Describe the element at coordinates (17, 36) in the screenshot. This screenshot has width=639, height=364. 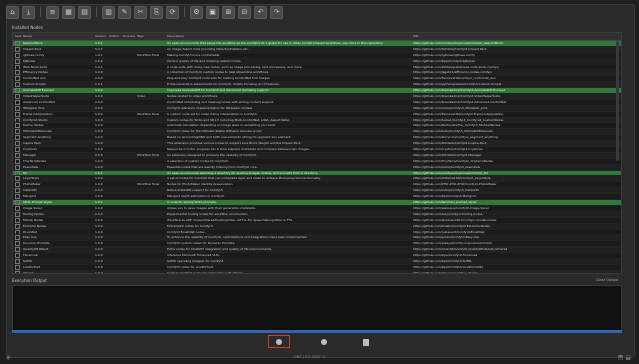
I see `column-header: Select` at that location.